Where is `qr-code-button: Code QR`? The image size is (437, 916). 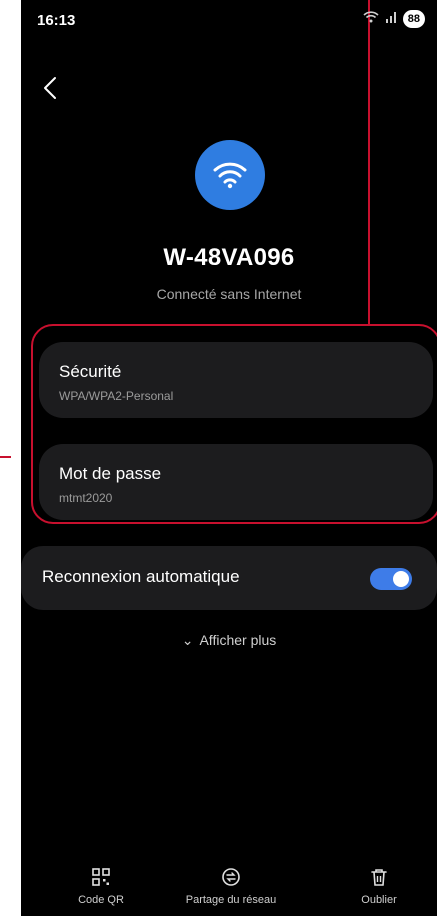 qr-code-button: Code QR is located at coordinates (101, 886).